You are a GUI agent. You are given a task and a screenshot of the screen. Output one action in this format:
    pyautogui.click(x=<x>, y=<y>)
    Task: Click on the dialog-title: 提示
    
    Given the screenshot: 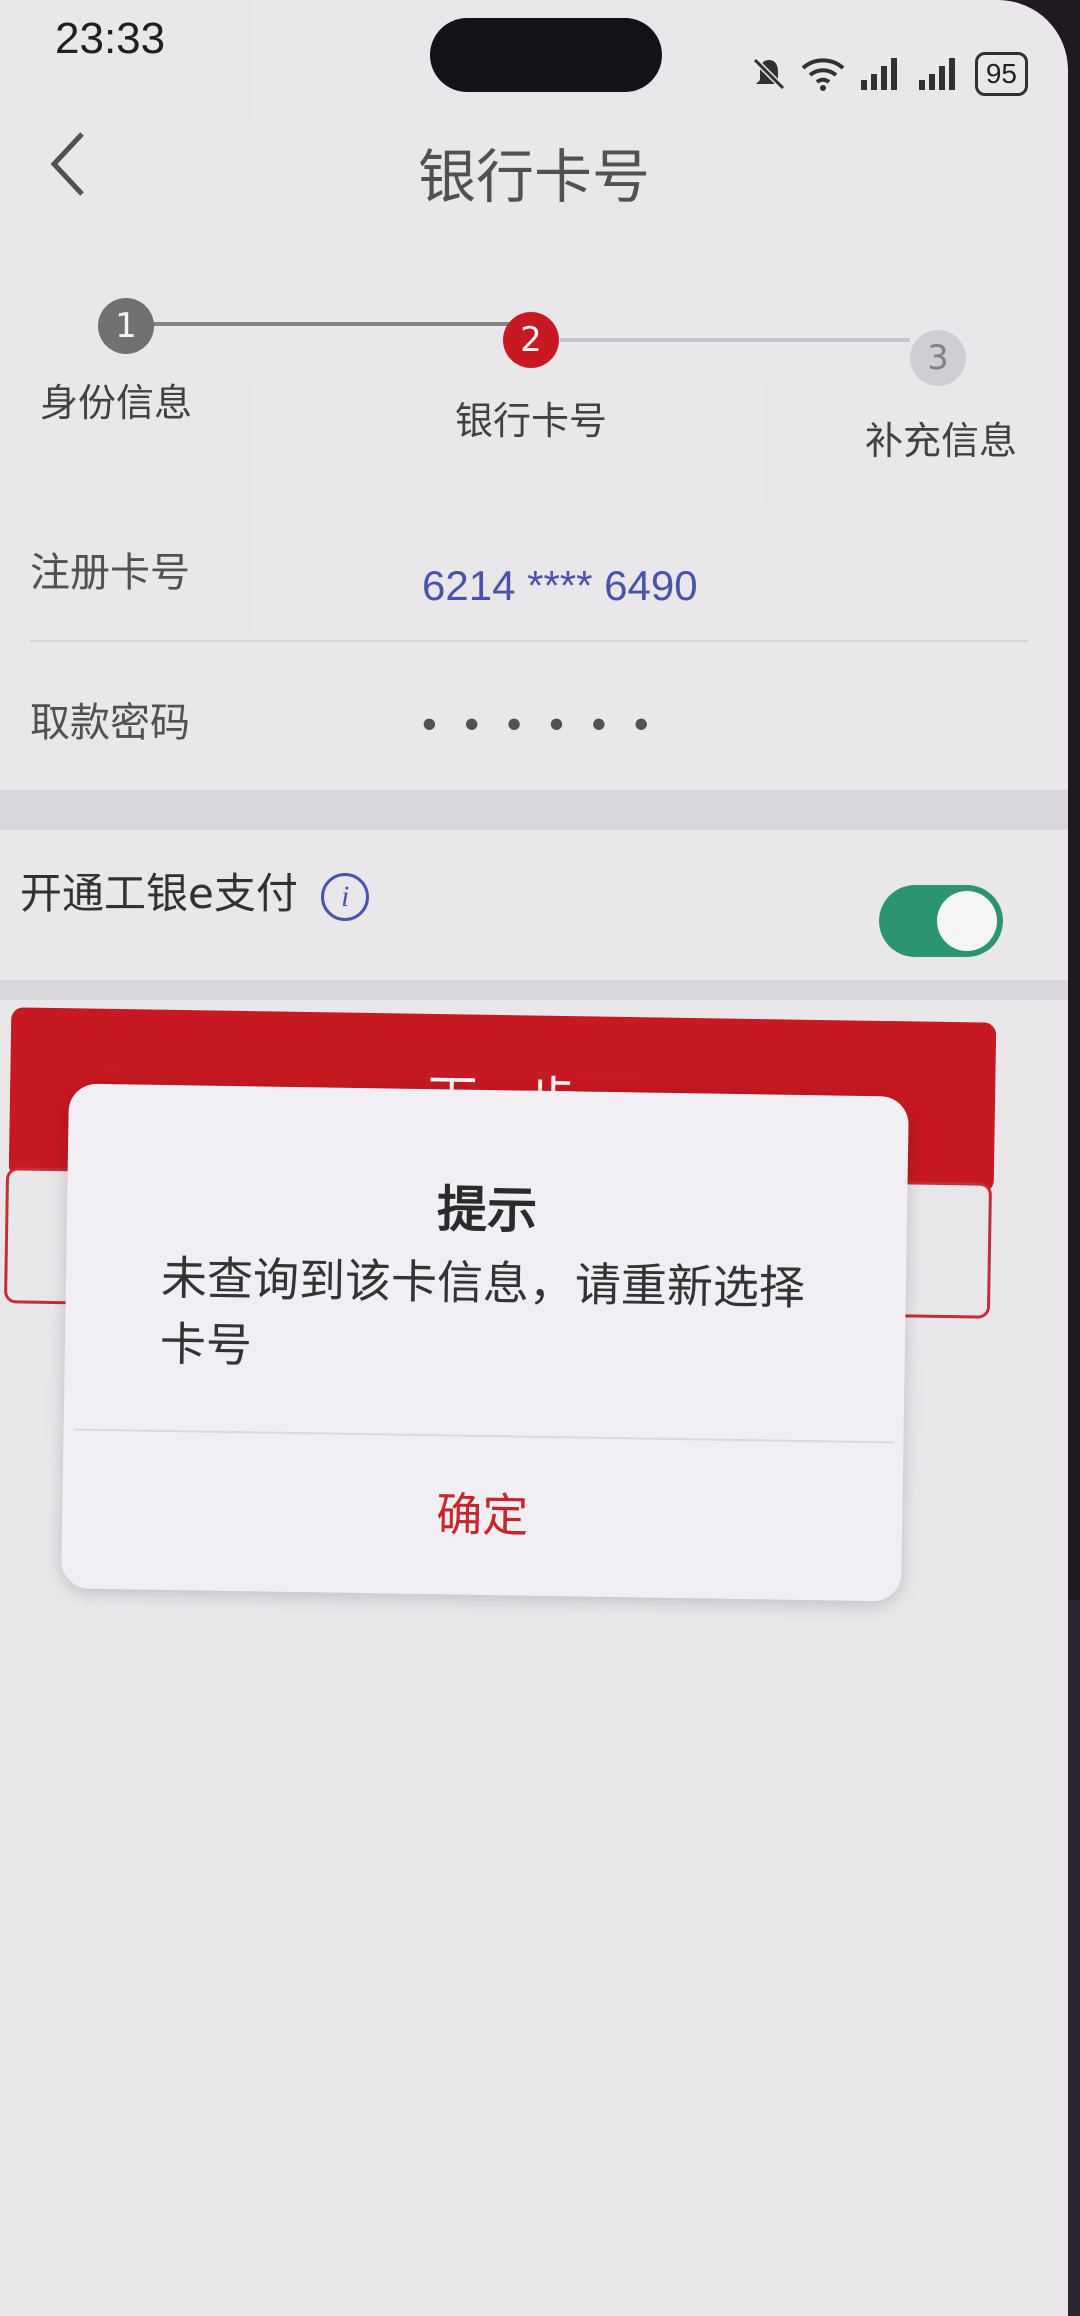 What is the action you would take?
    pyautogui.click(x=487, y=1210)
    